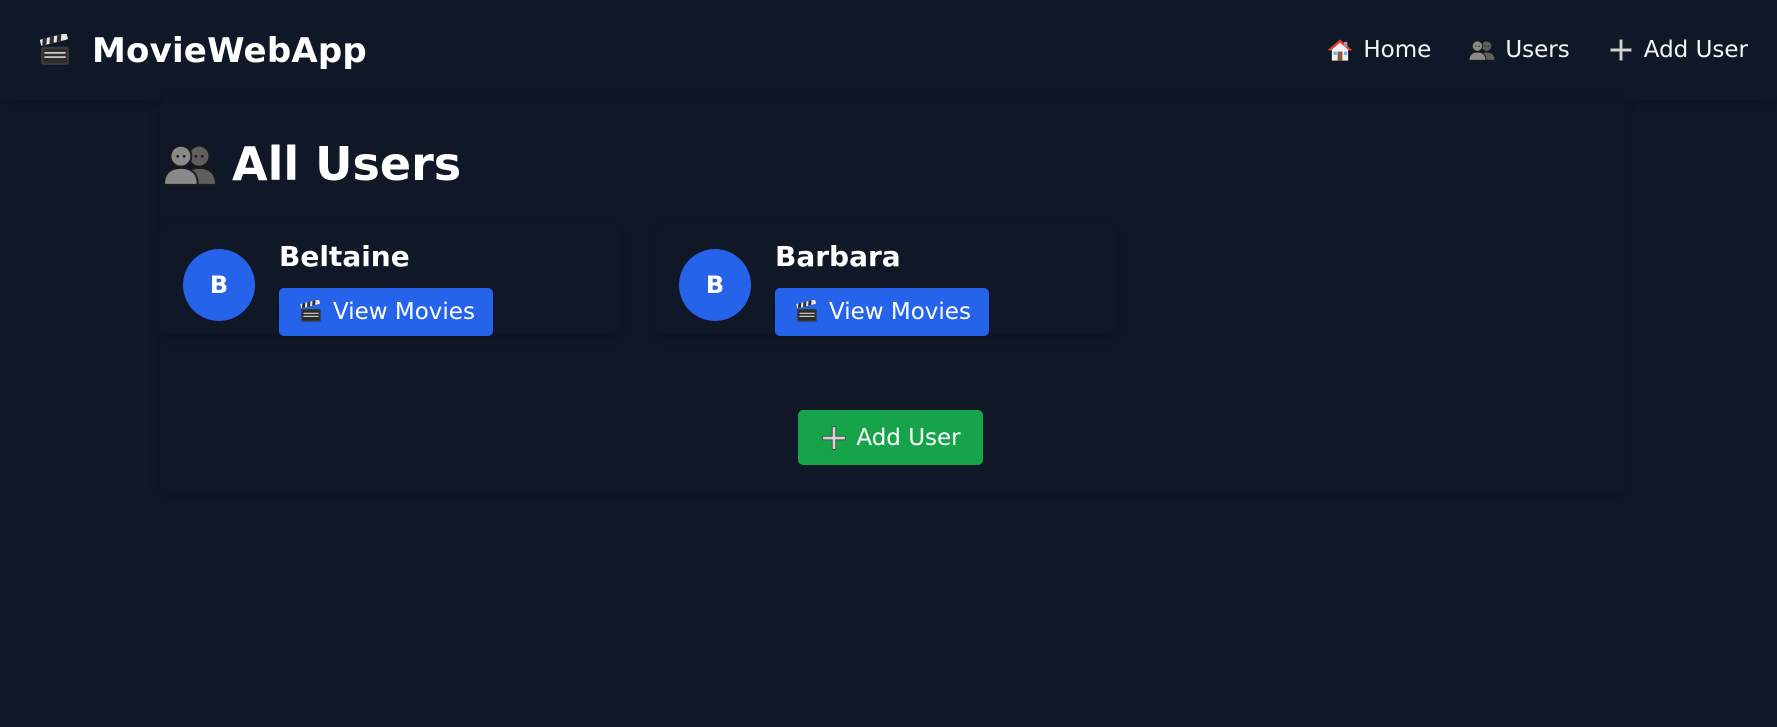  I want to click on brand-link: MovieWebApp, so click(202, 51).